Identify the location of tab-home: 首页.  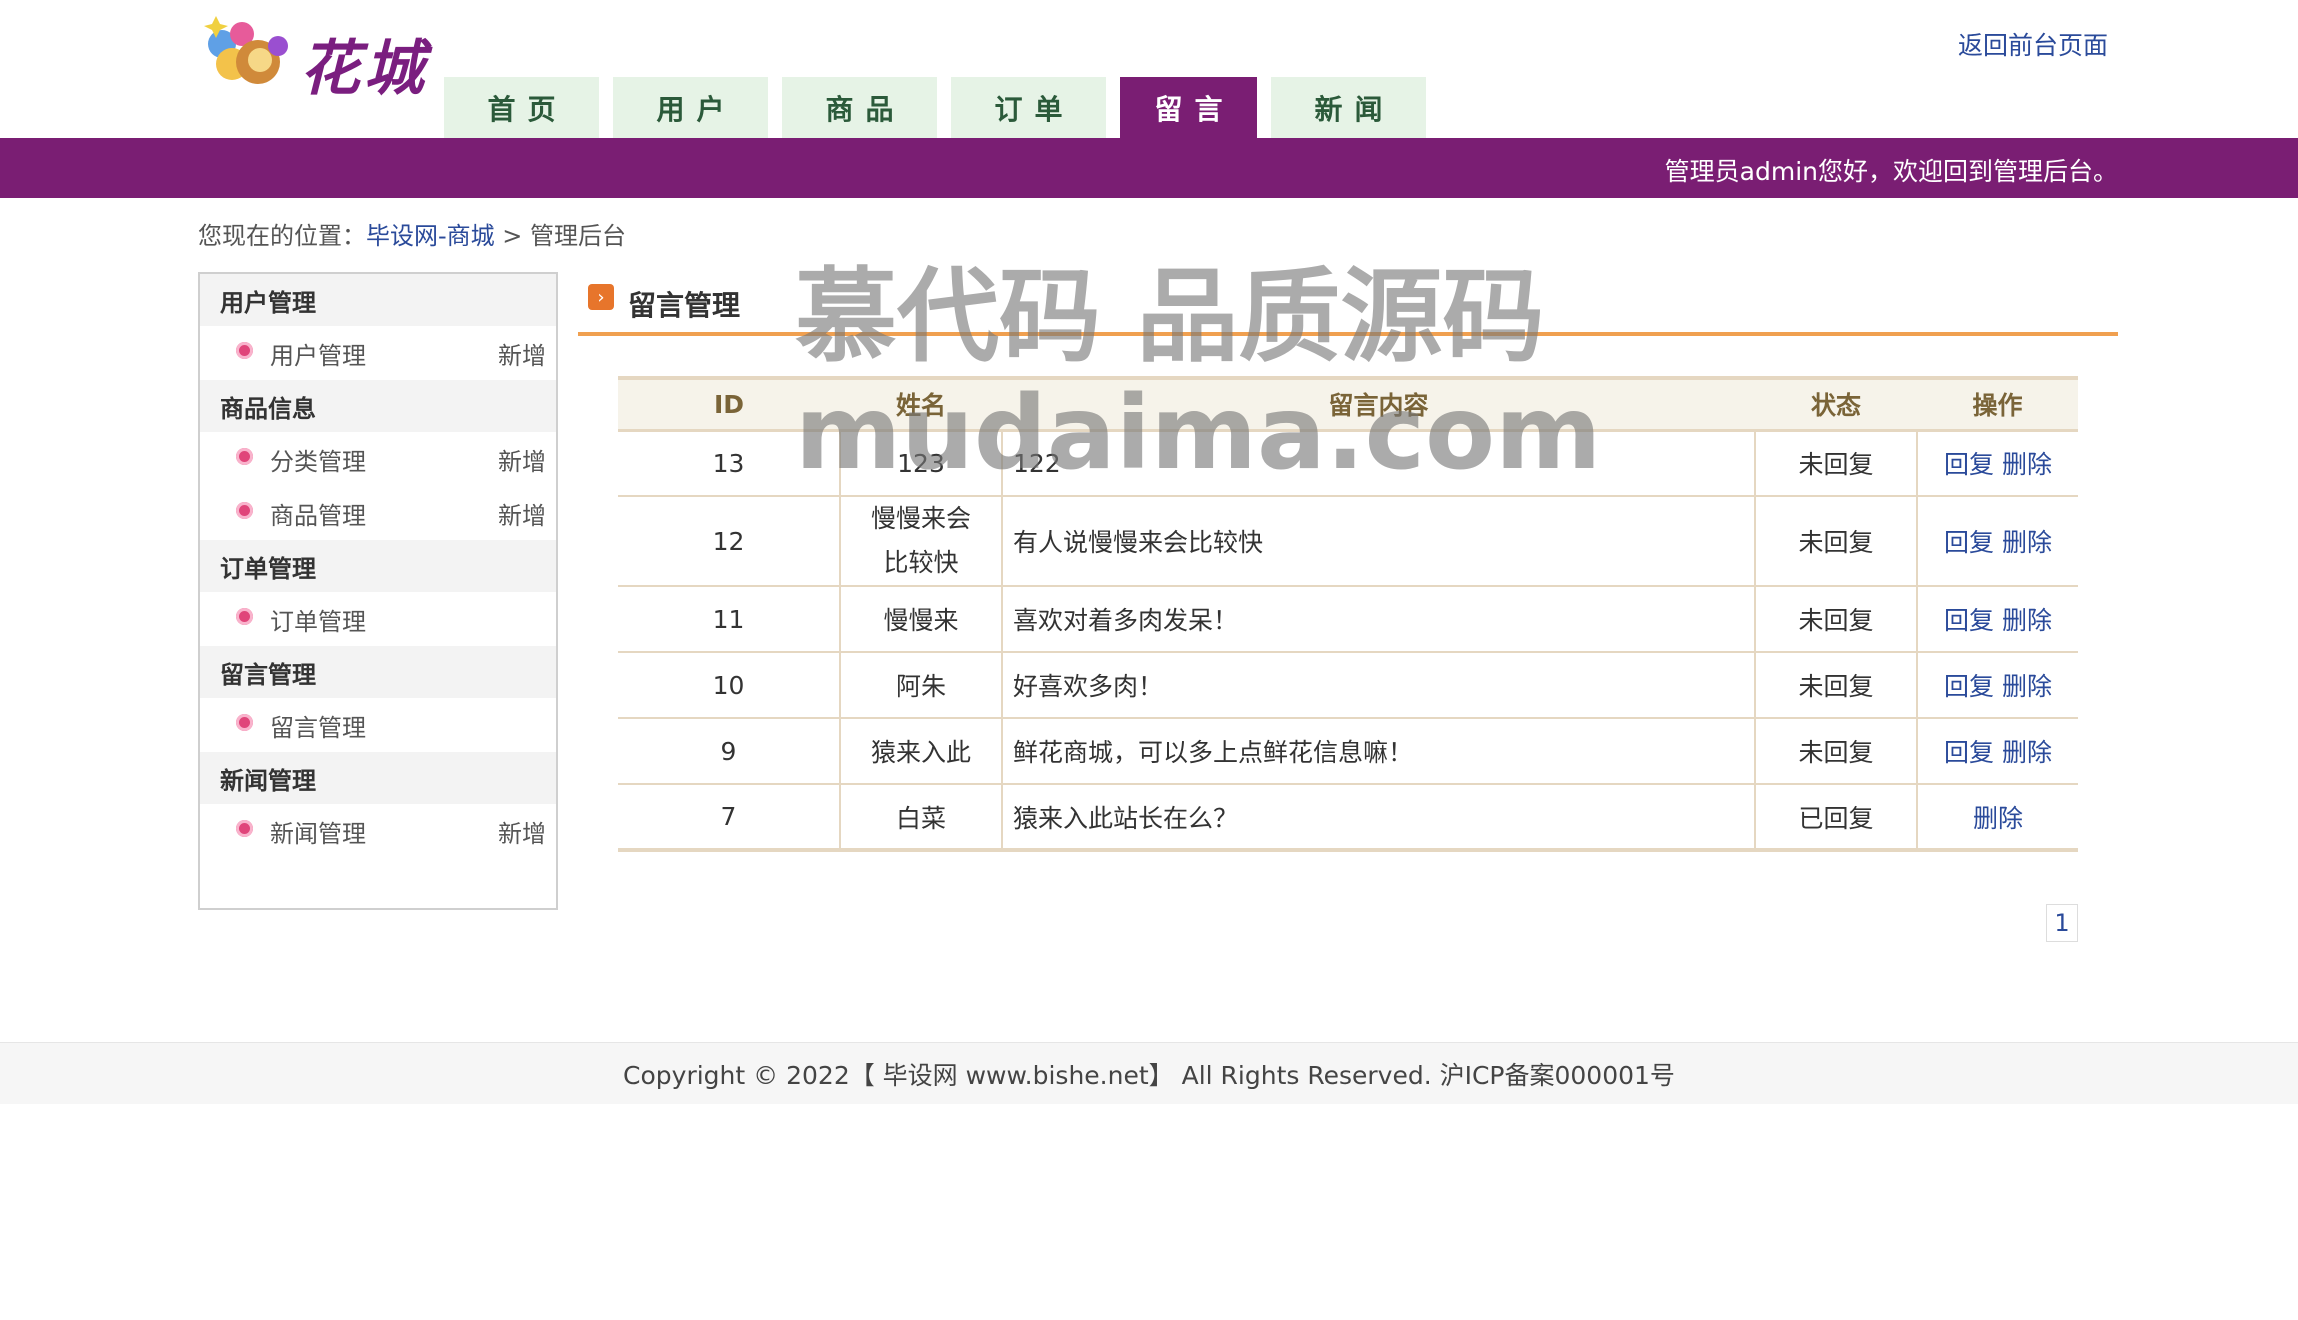
(521, 107).